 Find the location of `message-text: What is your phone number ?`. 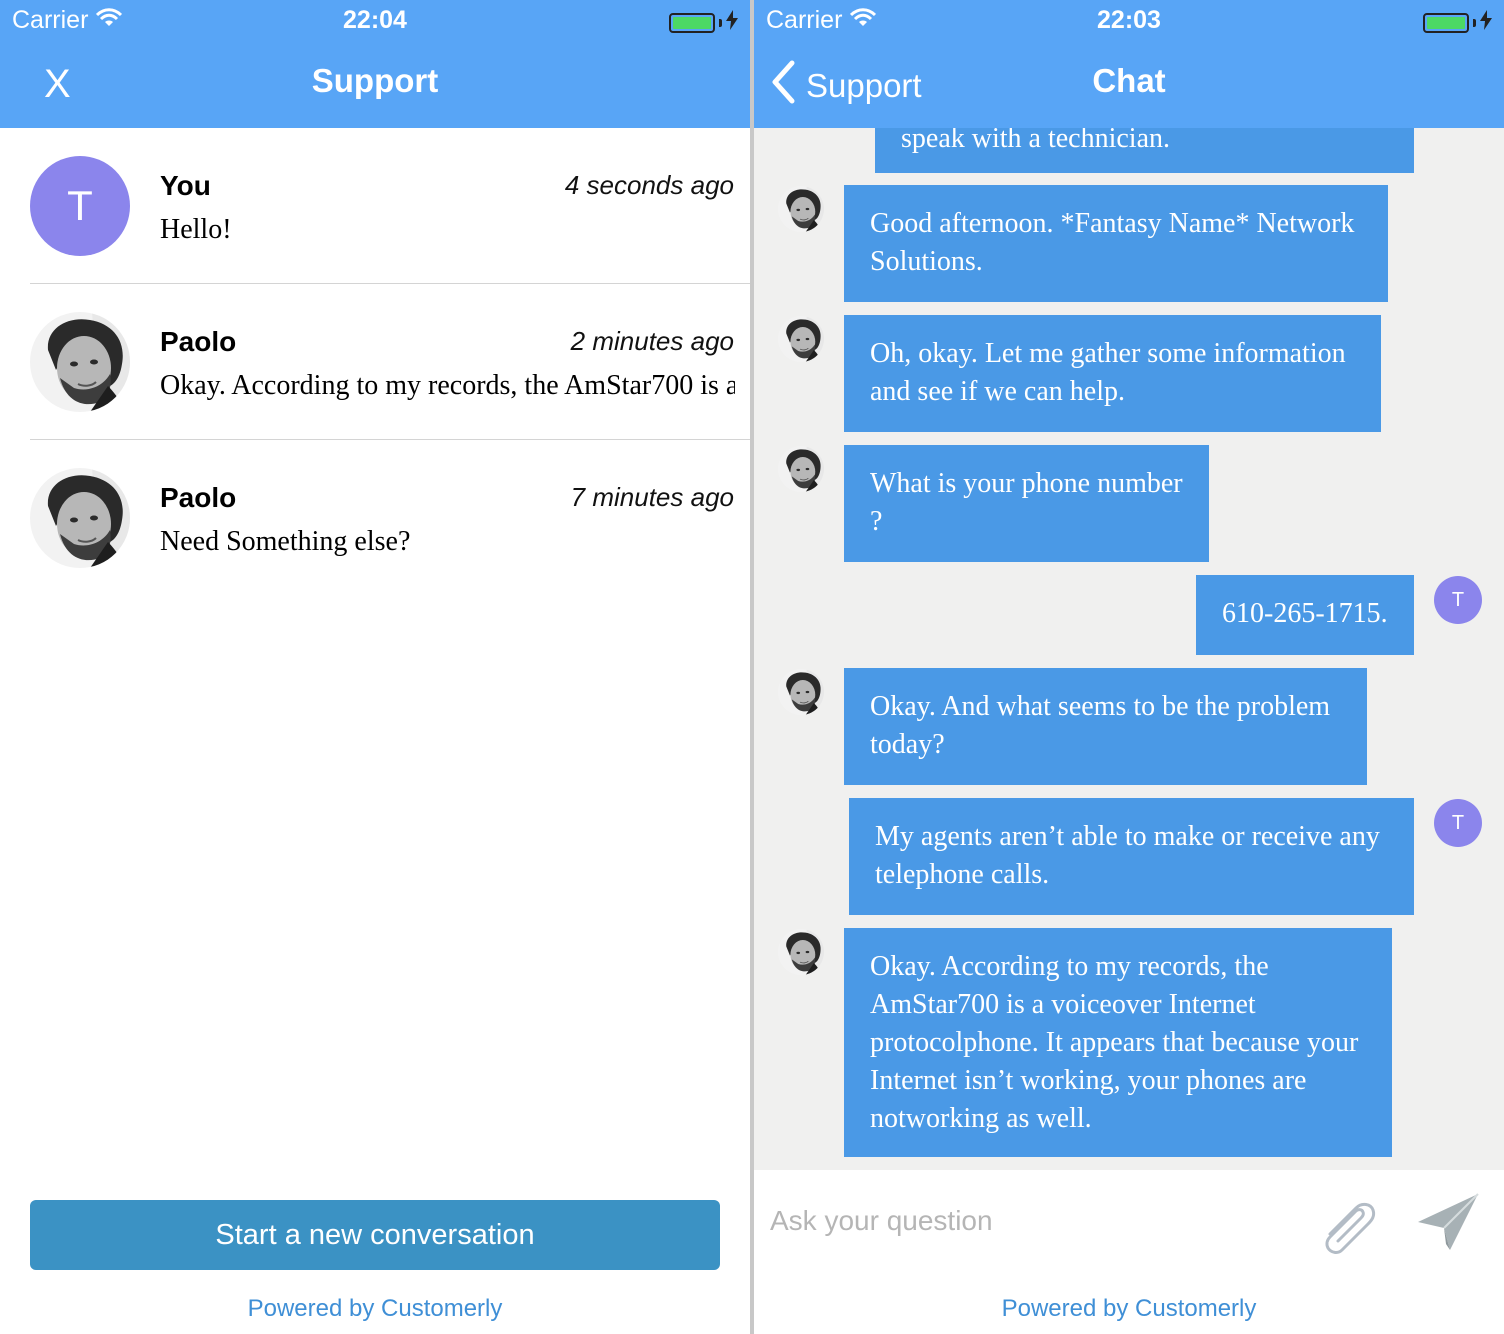

message-text: What is your phone number ? is located at coordinates (1026, 502).